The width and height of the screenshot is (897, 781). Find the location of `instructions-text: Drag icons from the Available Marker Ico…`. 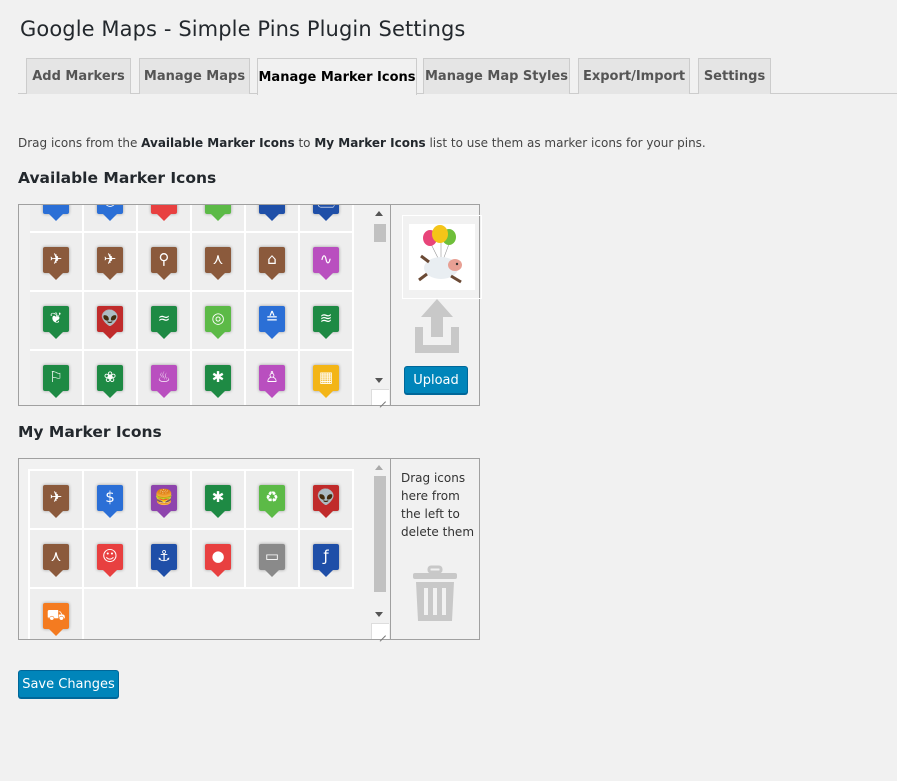

instructions-text: Drag icons from the Available Marker Ico… is located at coordinates (362, 143).